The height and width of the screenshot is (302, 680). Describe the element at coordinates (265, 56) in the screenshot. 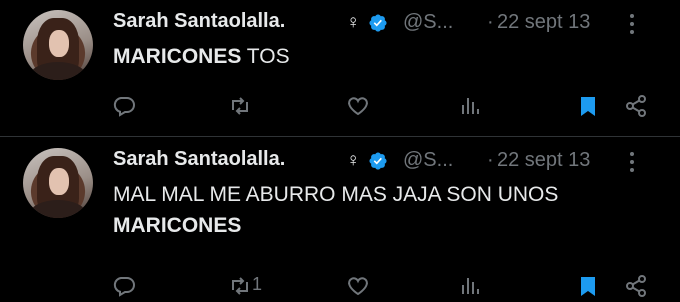

I see `tweet-text-rest: TOS` at that location.